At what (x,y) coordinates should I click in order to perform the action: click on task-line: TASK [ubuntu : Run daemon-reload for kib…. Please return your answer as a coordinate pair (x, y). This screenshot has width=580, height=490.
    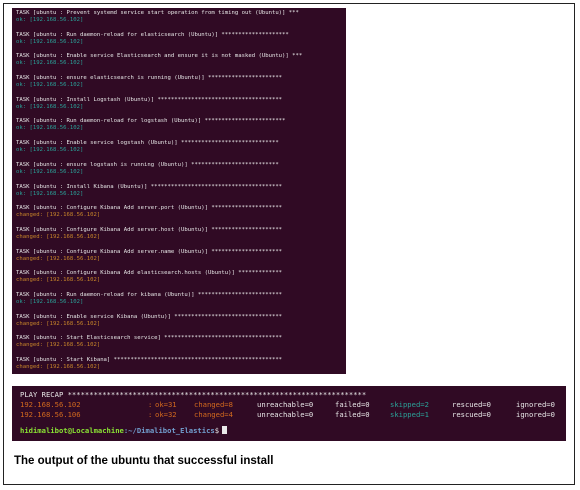
    Looking at the image, I should click on (149, 294).